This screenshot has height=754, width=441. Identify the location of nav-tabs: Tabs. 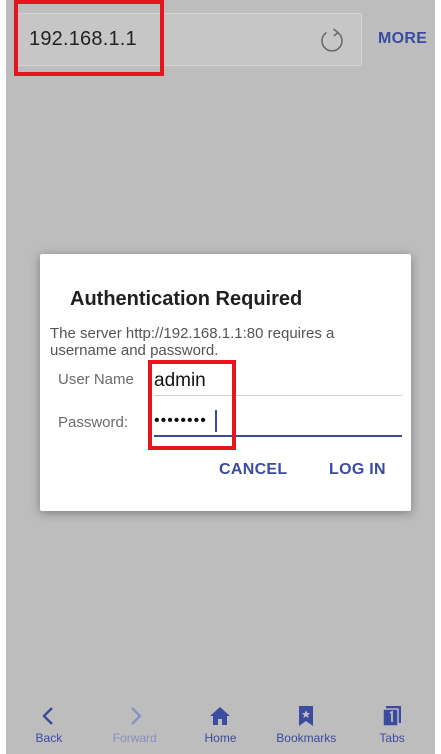
(392, 726).